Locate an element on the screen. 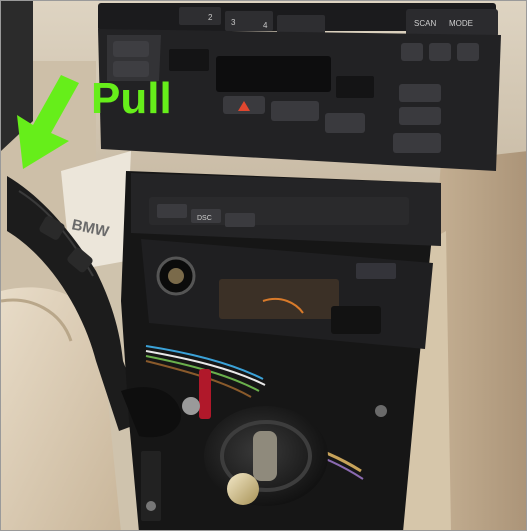 Image resolution: width=527 pixels, height=531 pixels. console-bolt is located at coordinates (381, 411).